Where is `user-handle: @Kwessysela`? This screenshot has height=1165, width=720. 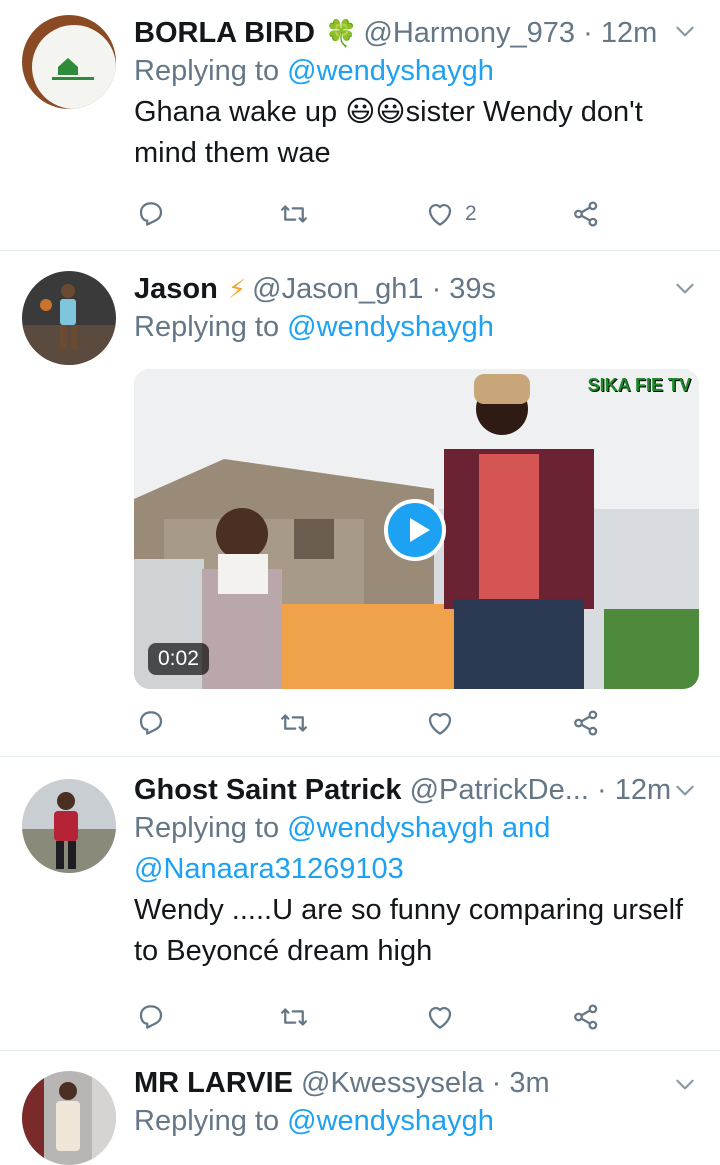 user-handle: @Kwessysela is located at coordinates (392, 1083).